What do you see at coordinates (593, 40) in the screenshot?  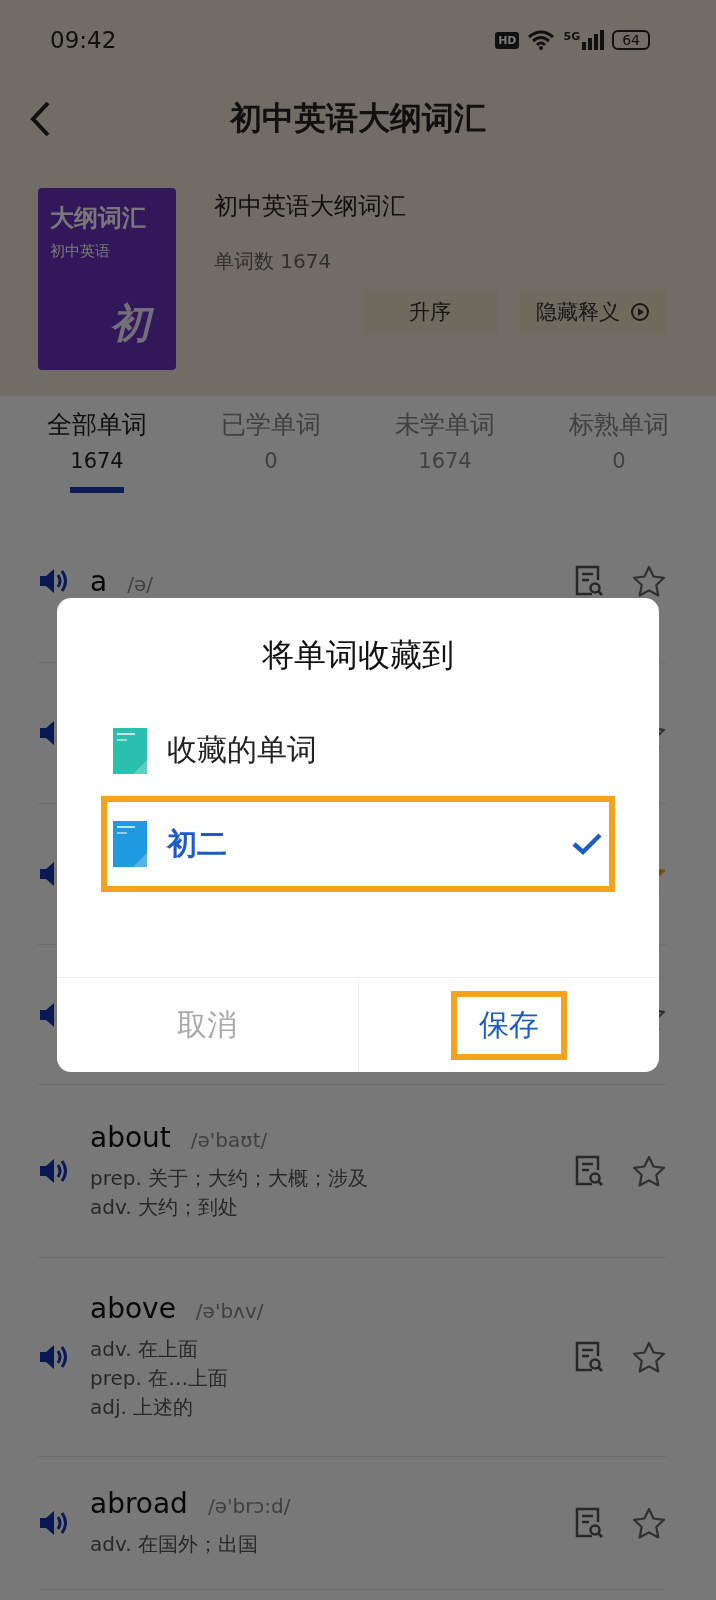 I see `signal-icon` at bounding box center [593, 40].